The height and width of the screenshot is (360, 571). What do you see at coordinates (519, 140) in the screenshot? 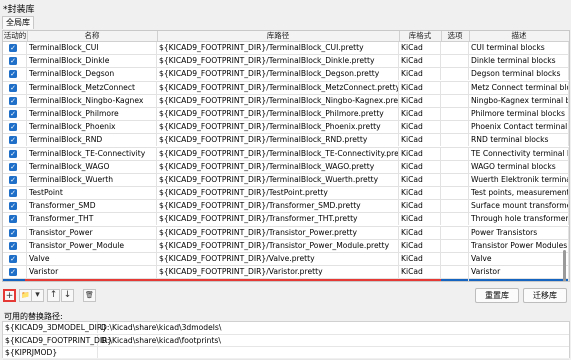
I see `cell-description: RND terminal blocks` at bounding box center [519, 140].